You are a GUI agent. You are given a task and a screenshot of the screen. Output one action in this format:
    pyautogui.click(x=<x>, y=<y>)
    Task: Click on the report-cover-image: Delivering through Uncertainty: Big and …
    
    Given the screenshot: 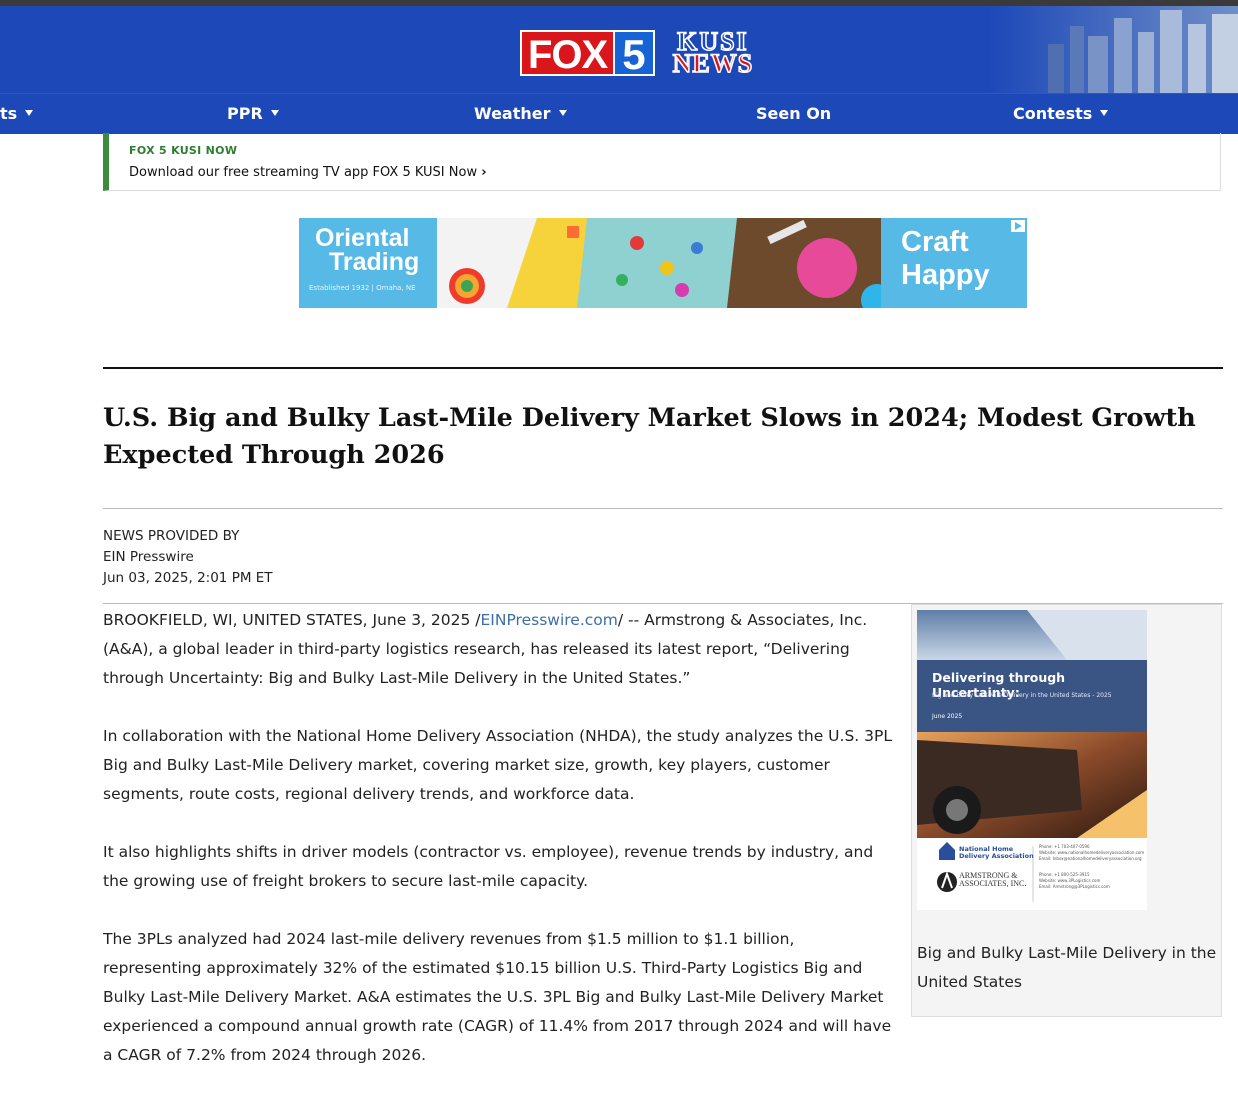 What is the action you would take?
    pyautogui.click(x=1032, y=760)
    